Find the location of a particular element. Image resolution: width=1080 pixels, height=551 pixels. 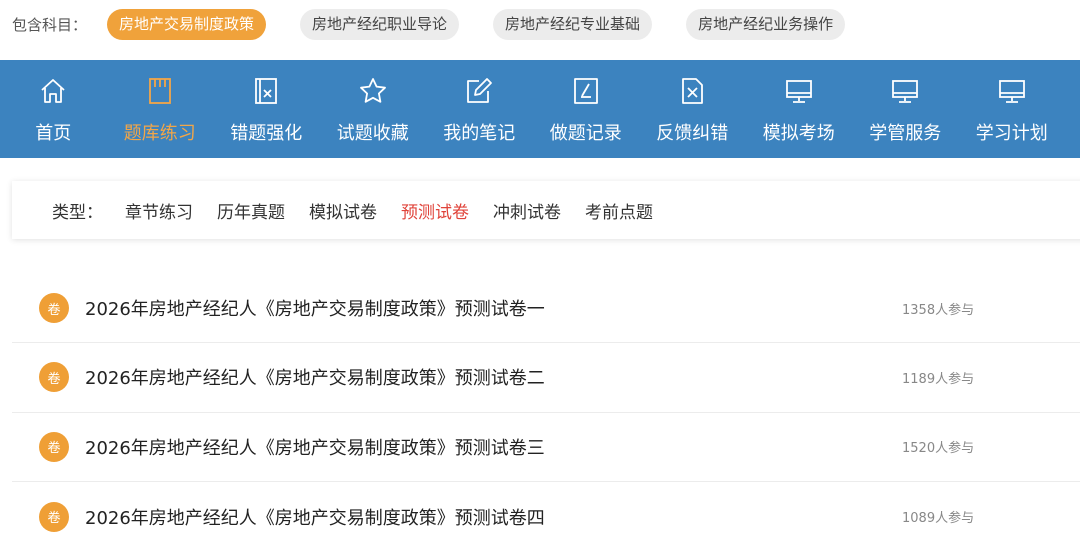

star-icon is located at coordinates (373, 91).